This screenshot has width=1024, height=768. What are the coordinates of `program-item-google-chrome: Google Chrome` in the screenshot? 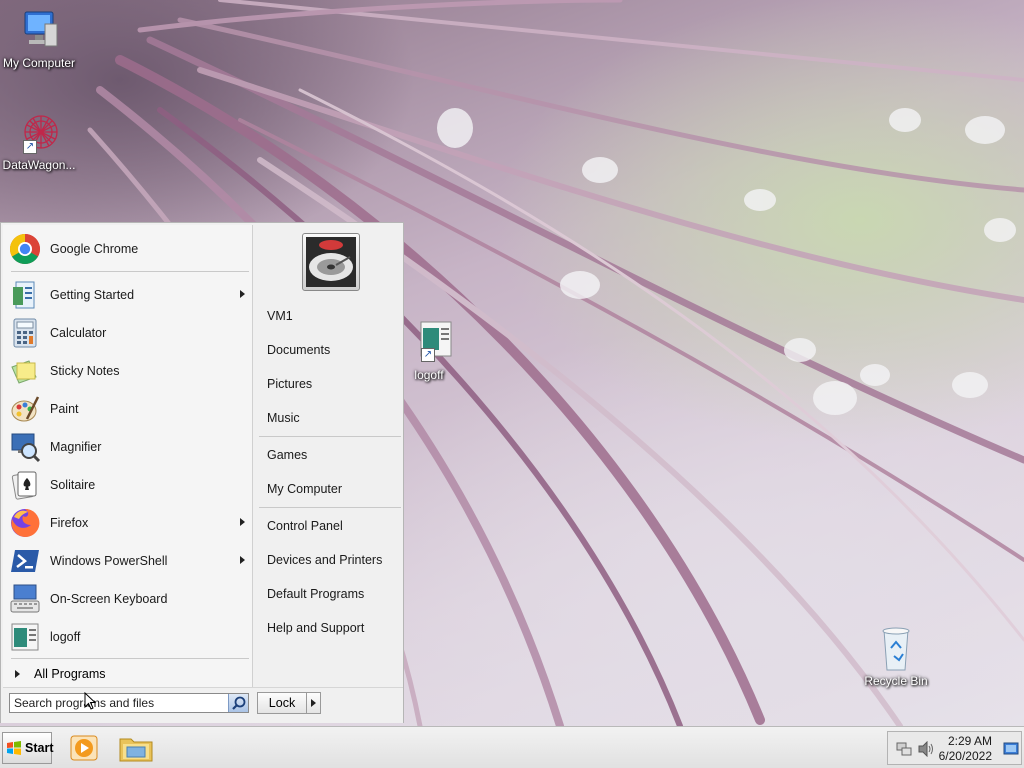 It's located at (131, 249).